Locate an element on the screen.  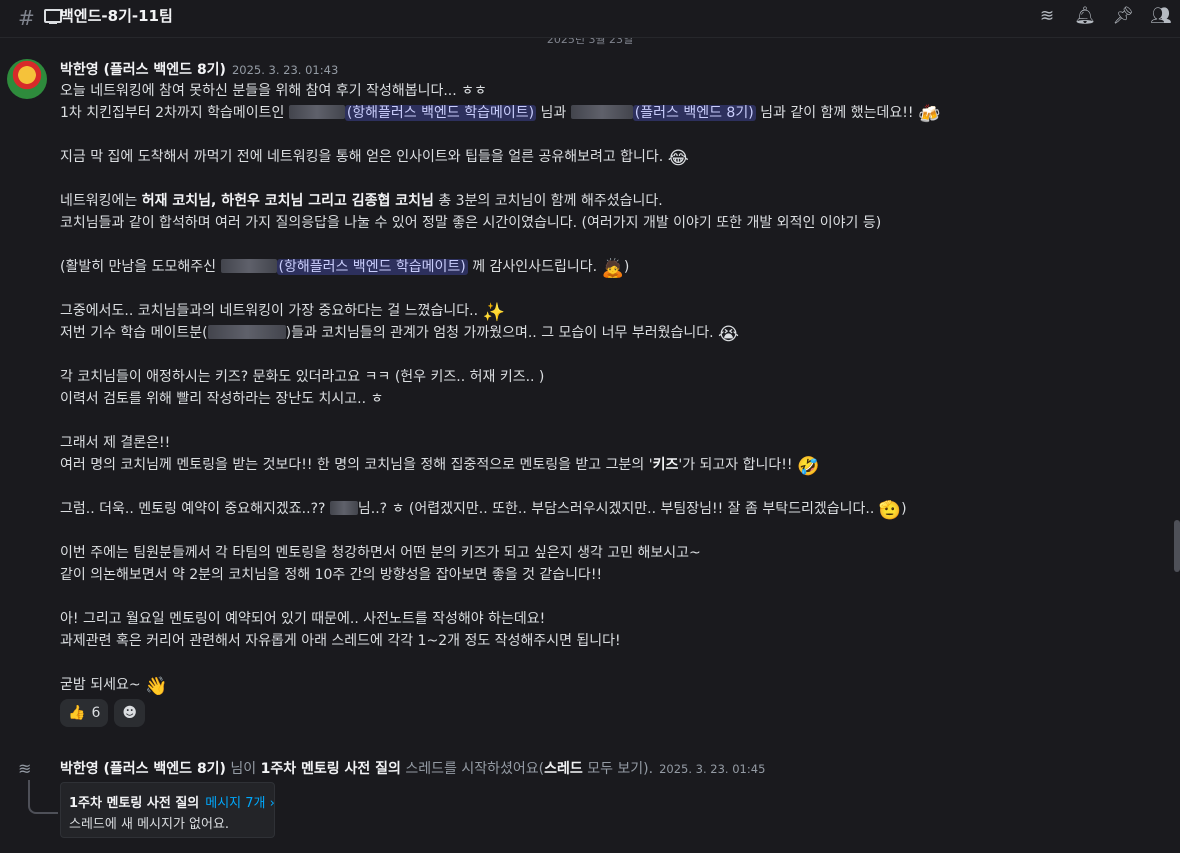
reaction-count: 6 is located at coordinates (96, 713).